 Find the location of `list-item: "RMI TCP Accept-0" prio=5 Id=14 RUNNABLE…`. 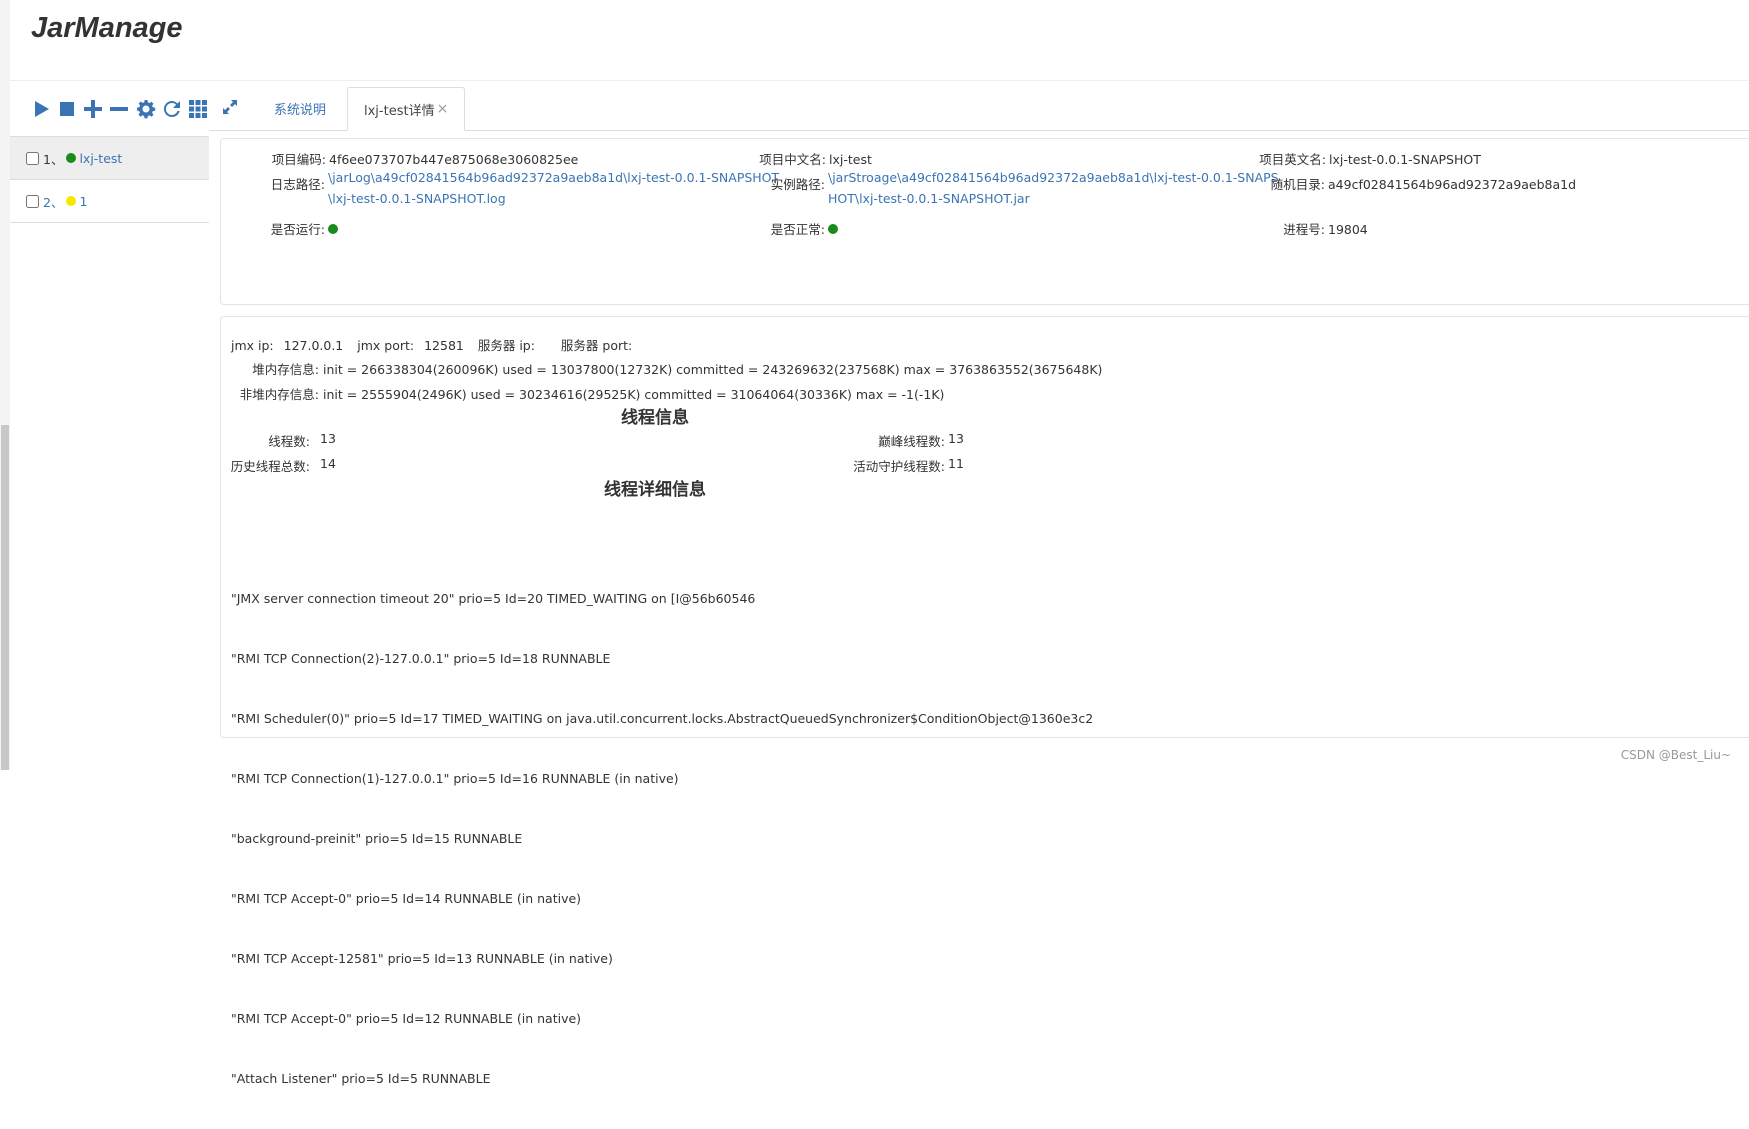

list-item: "RMI TCP Accept-0" prio=5 Id=14 RUNNABLE… is located at coordinates (406, 898).